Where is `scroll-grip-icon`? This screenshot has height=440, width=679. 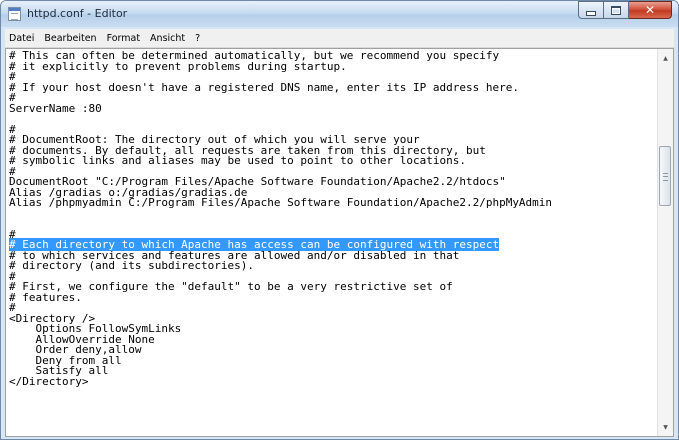
scroll-grip-icon is located at coordinates (665, 177).